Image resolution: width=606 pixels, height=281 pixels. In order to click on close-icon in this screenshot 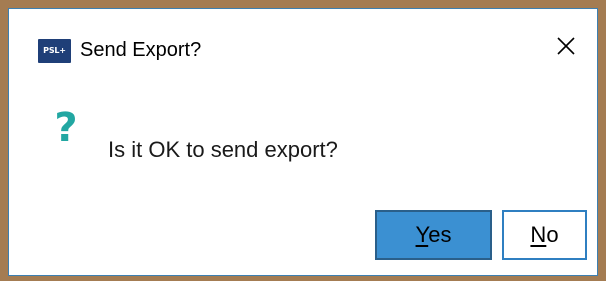, I will do `click(566, 46)`.